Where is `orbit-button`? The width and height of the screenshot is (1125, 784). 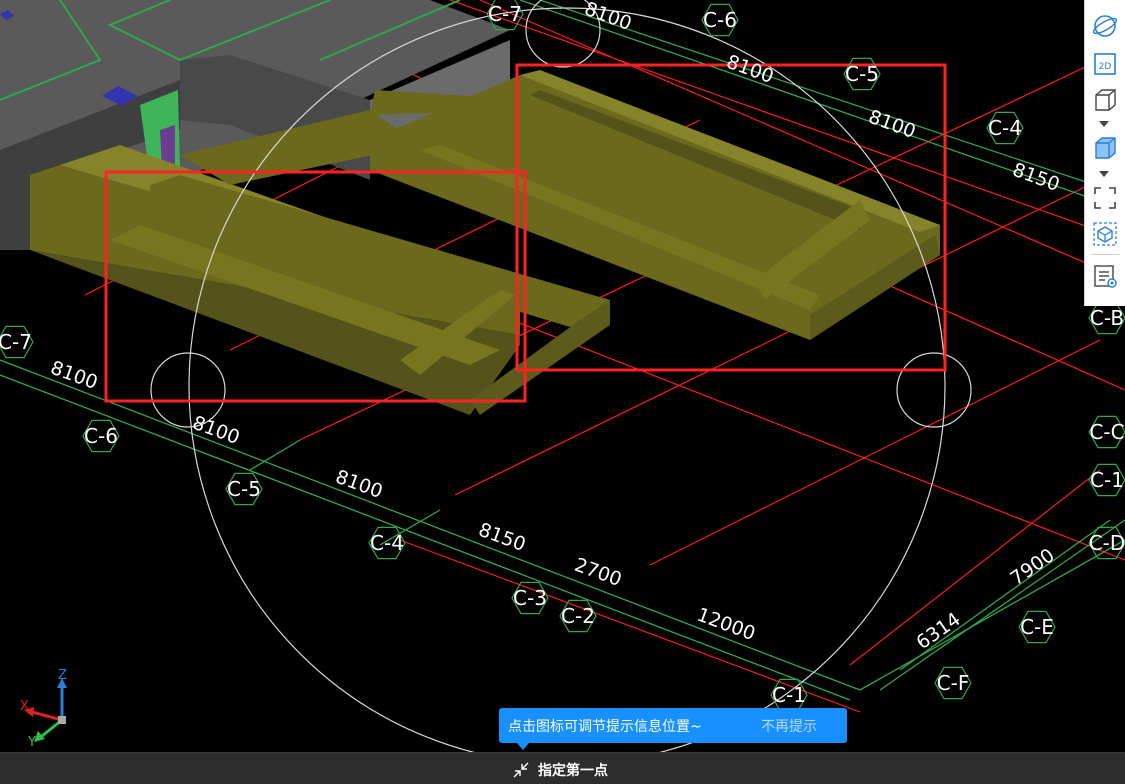 orbit-button is located at coordinates (1105, 26).